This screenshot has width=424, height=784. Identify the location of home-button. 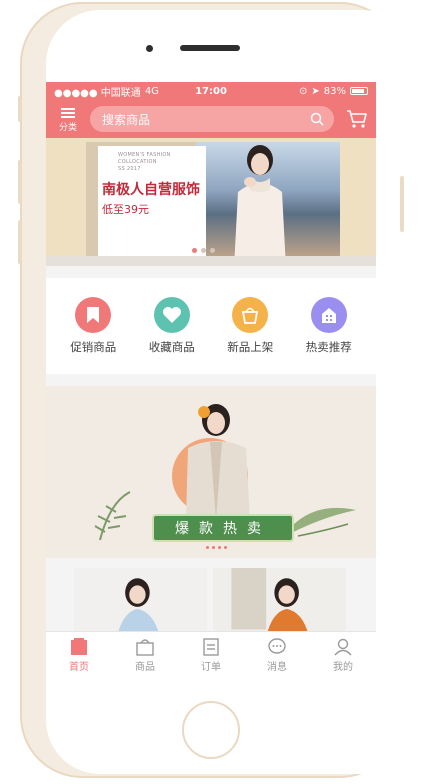
(211, 730).